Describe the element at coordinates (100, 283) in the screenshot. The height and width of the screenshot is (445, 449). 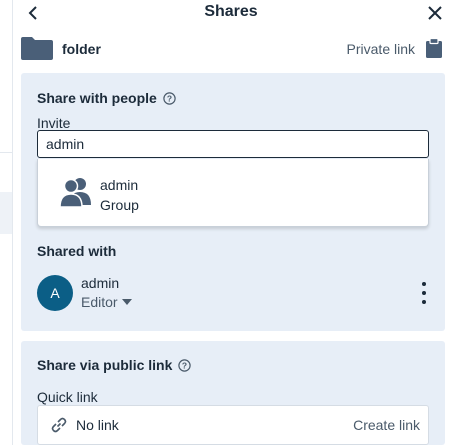
I see `collaborator-name: admin` at that location.